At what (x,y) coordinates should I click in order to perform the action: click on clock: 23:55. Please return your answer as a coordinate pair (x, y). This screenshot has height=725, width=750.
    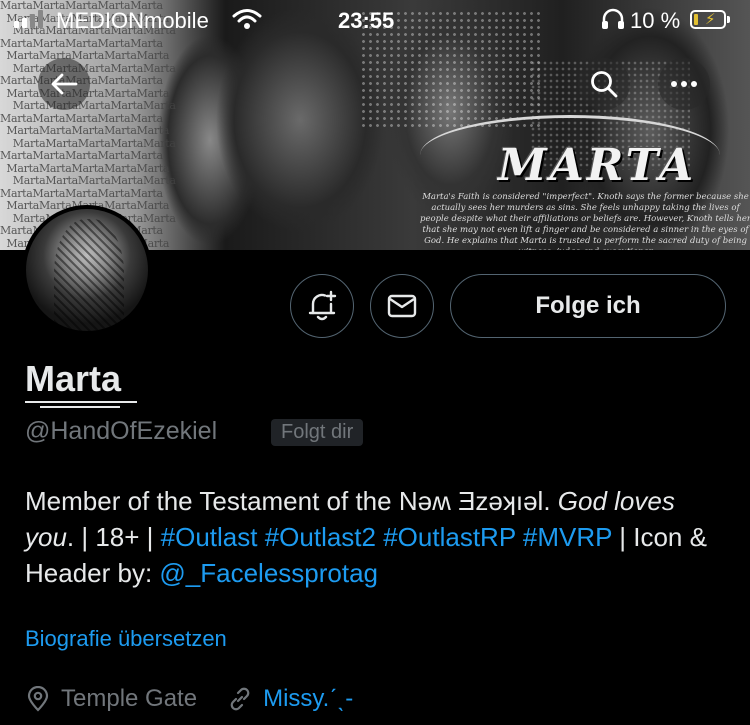
    Looking at the image, I should click on (366, 20).